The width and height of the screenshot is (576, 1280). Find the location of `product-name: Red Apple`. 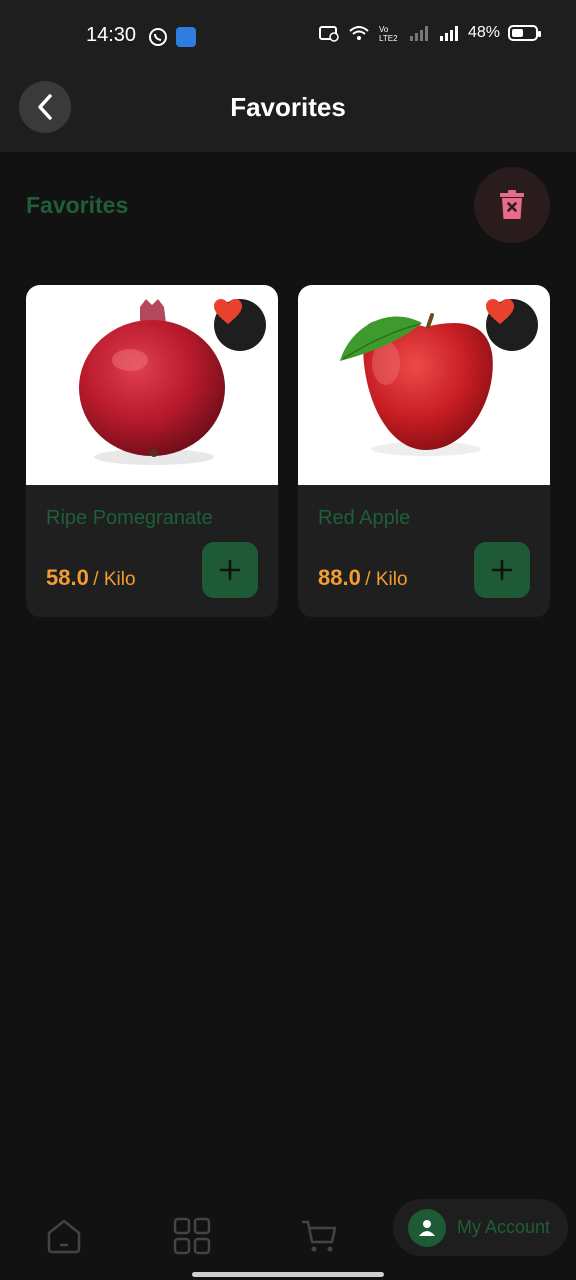

product-name: Red Apple is located at coordinates (364, 518).